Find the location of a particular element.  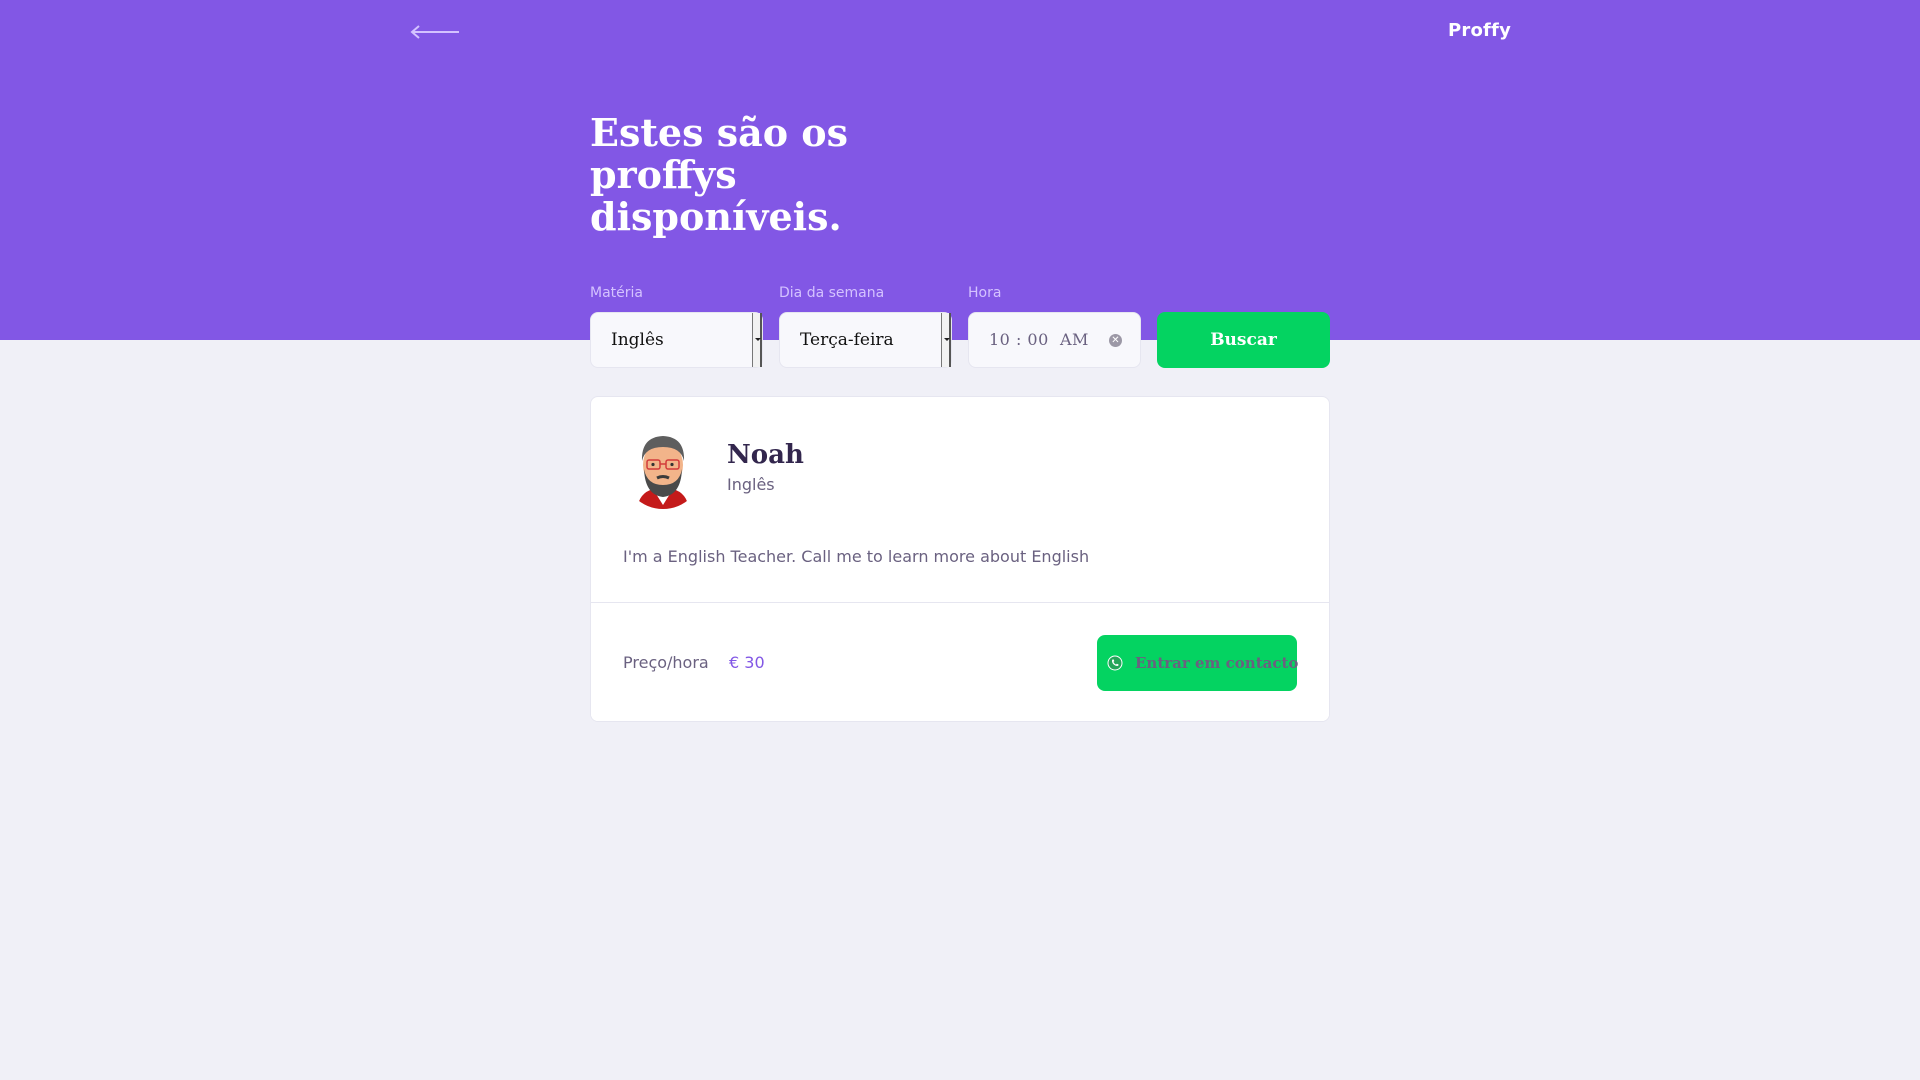

time-input-value: 10 : 00 AM is located at coordinates (1039, 340).